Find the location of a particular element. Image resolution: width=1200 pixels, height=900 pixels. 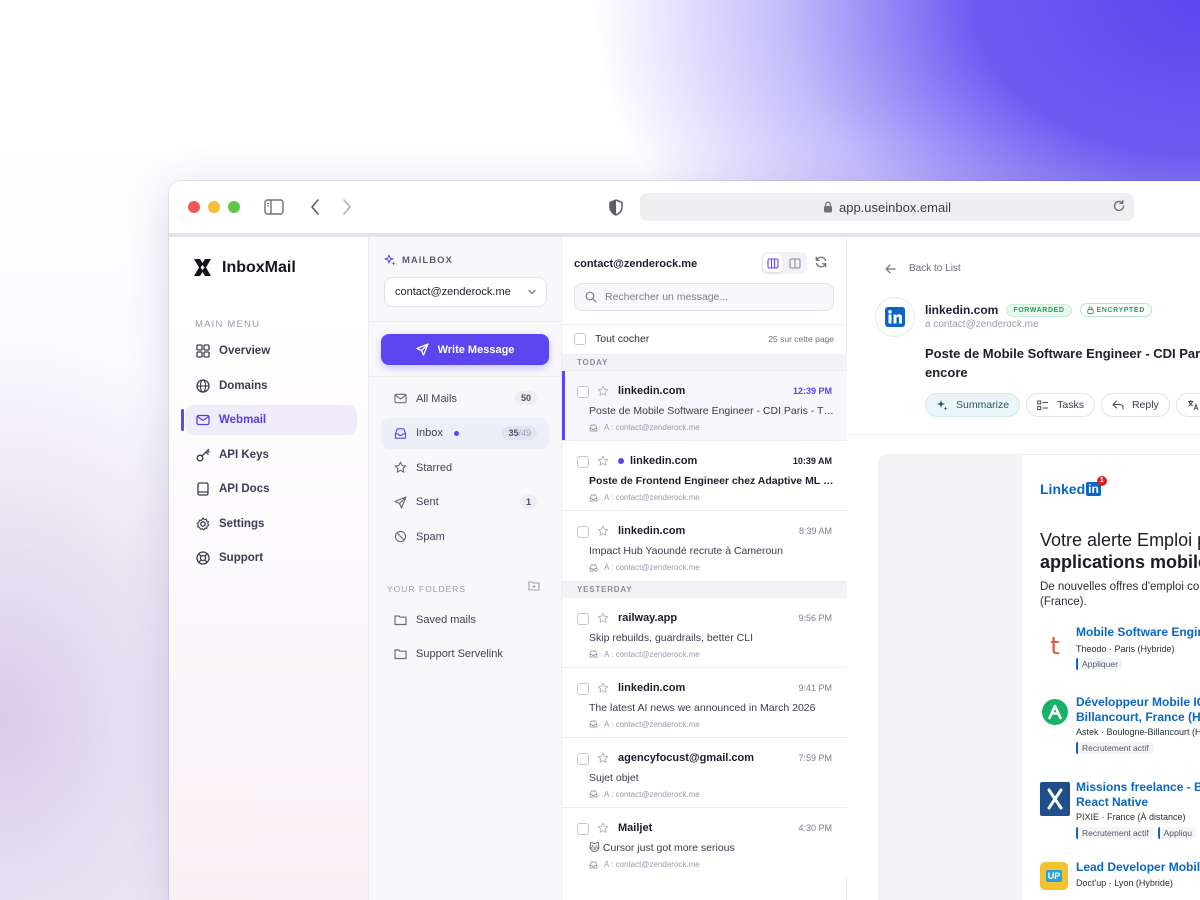

select-all-label: Tout cocher is located at coordinates (622, 339).